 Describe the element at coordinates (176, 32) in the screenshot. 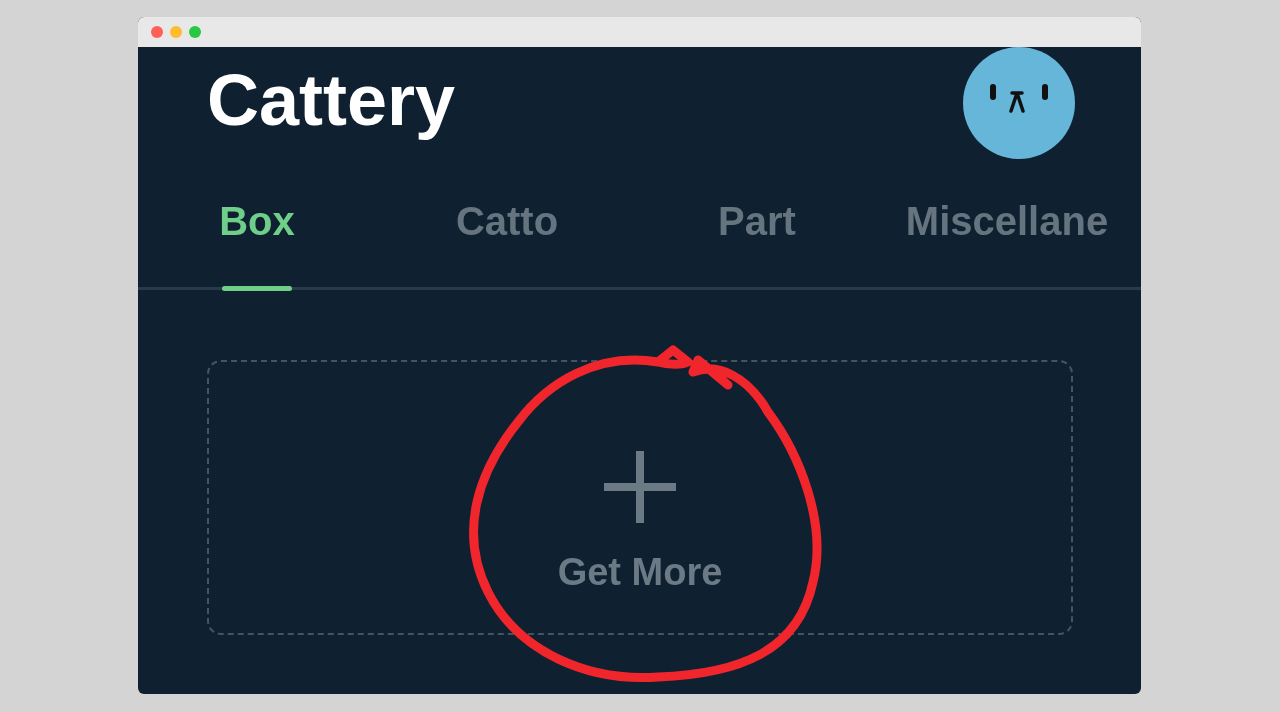

I see `minimize-button` at that location.